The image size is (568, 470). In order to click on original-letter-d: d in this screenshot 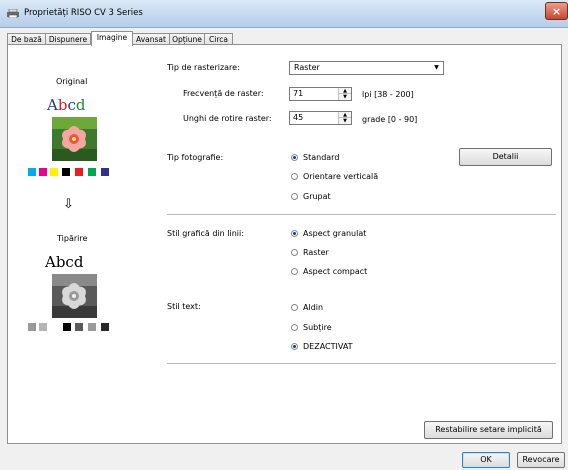, I will do `click(80, 105)`.